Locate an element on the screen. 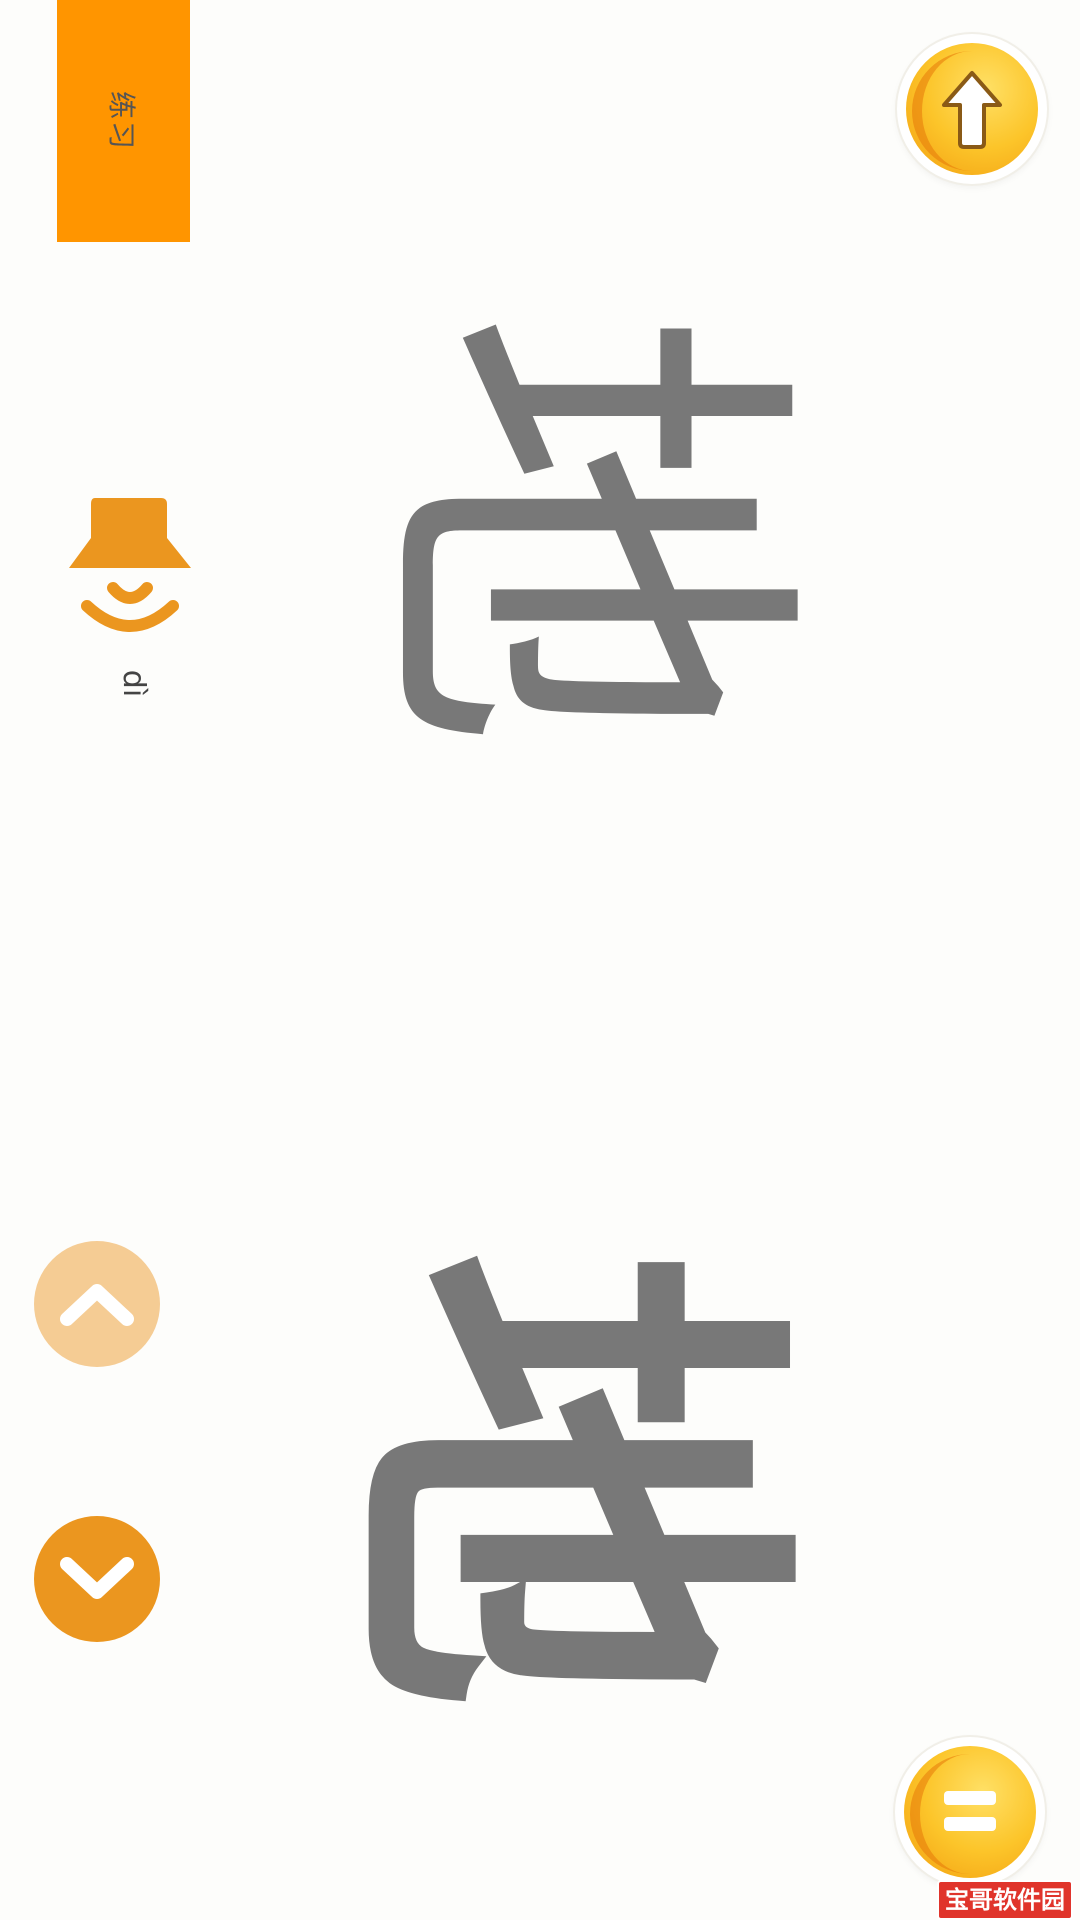 The height and width of the screenshot is (1920, 1080). practice-tab-label: 练习 is located at coordinates (122, 121).